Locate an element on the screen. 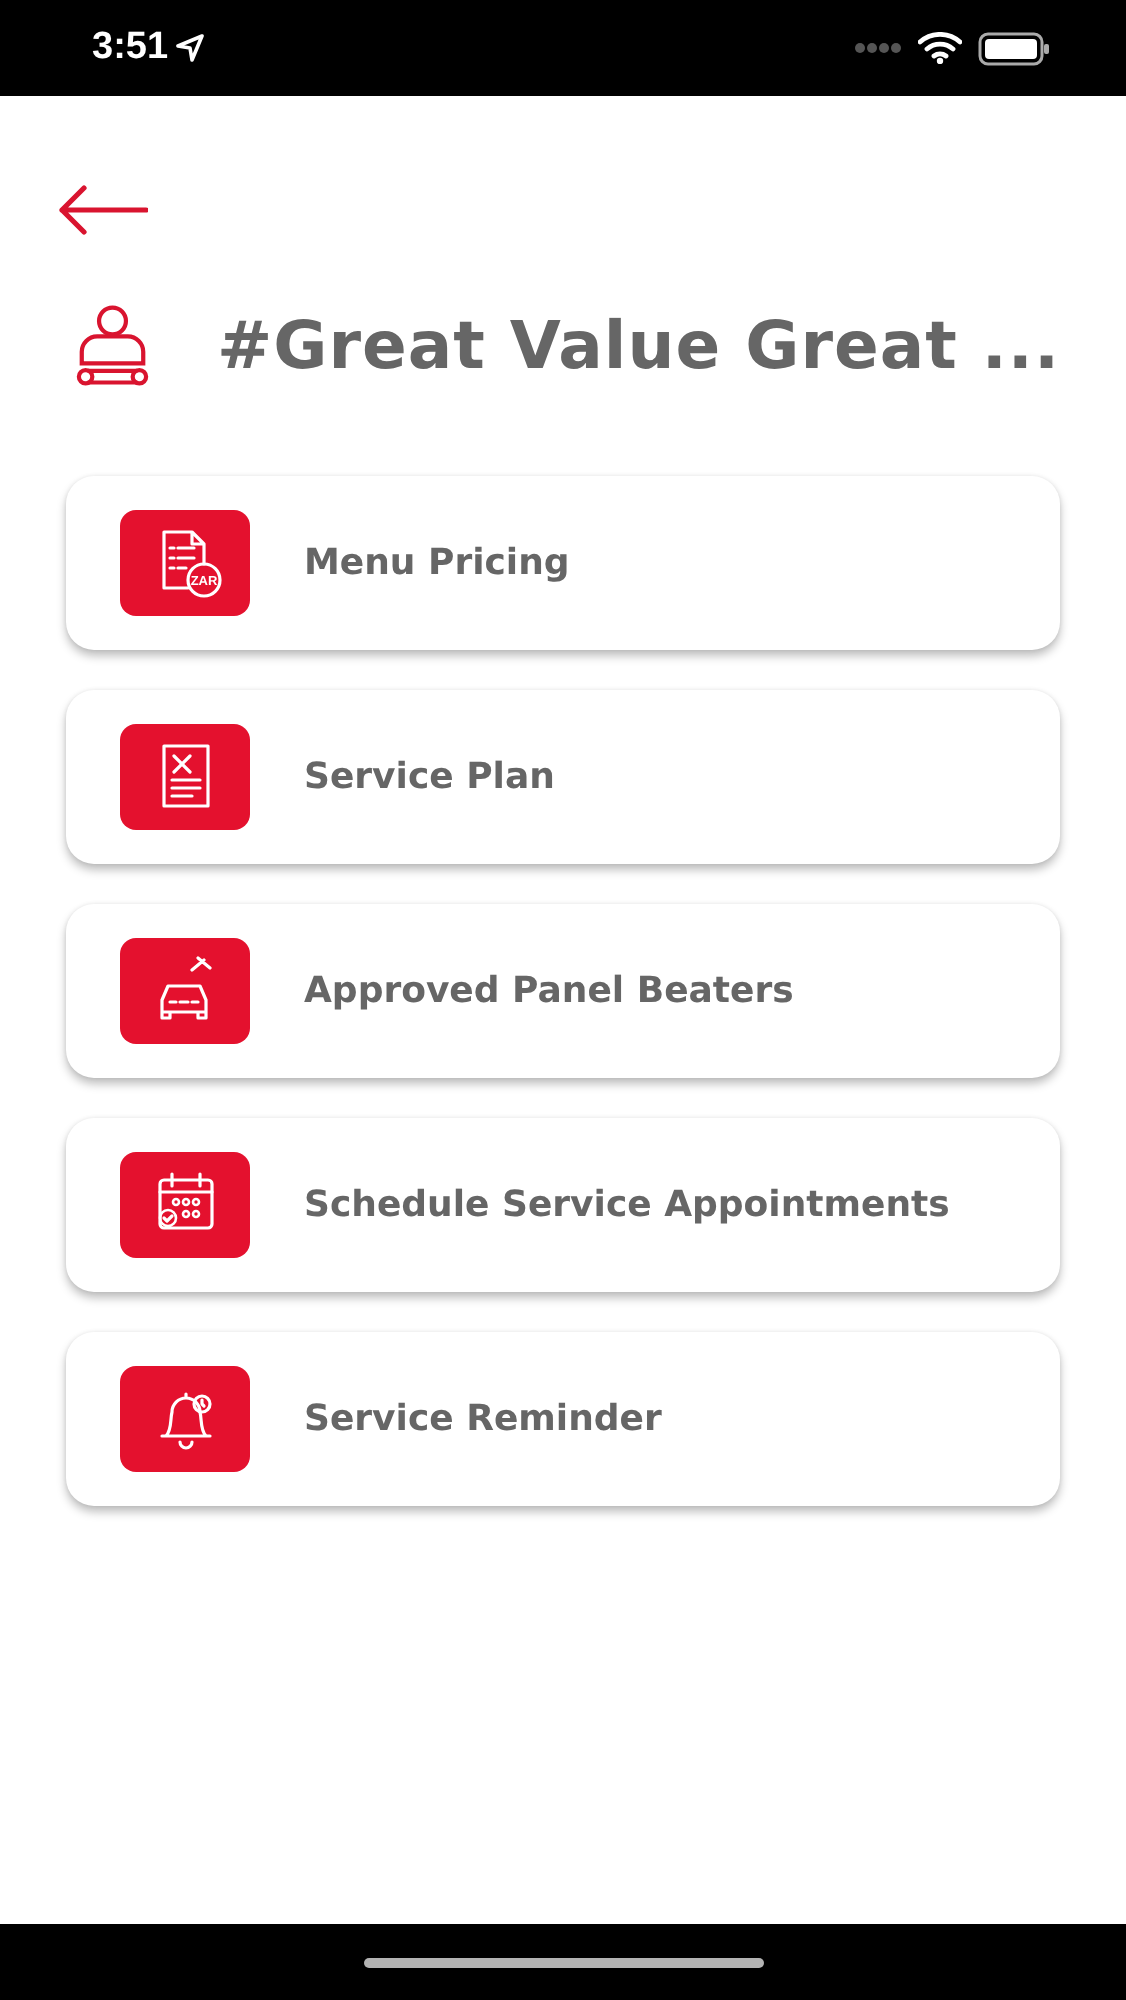 The height and width of the screenshot is (2000, 1126). menu-label: Service Plan is located at coordinates (429, 777).